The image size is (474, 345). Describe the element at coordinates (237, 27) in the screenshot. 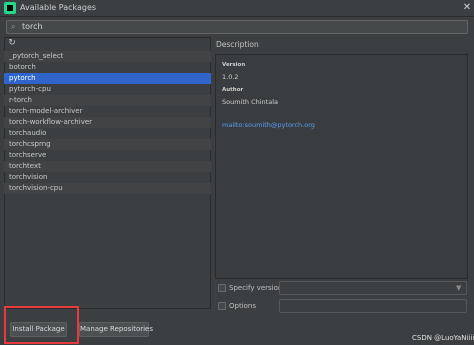

I see `search-input: ⌕ torch` at that location.